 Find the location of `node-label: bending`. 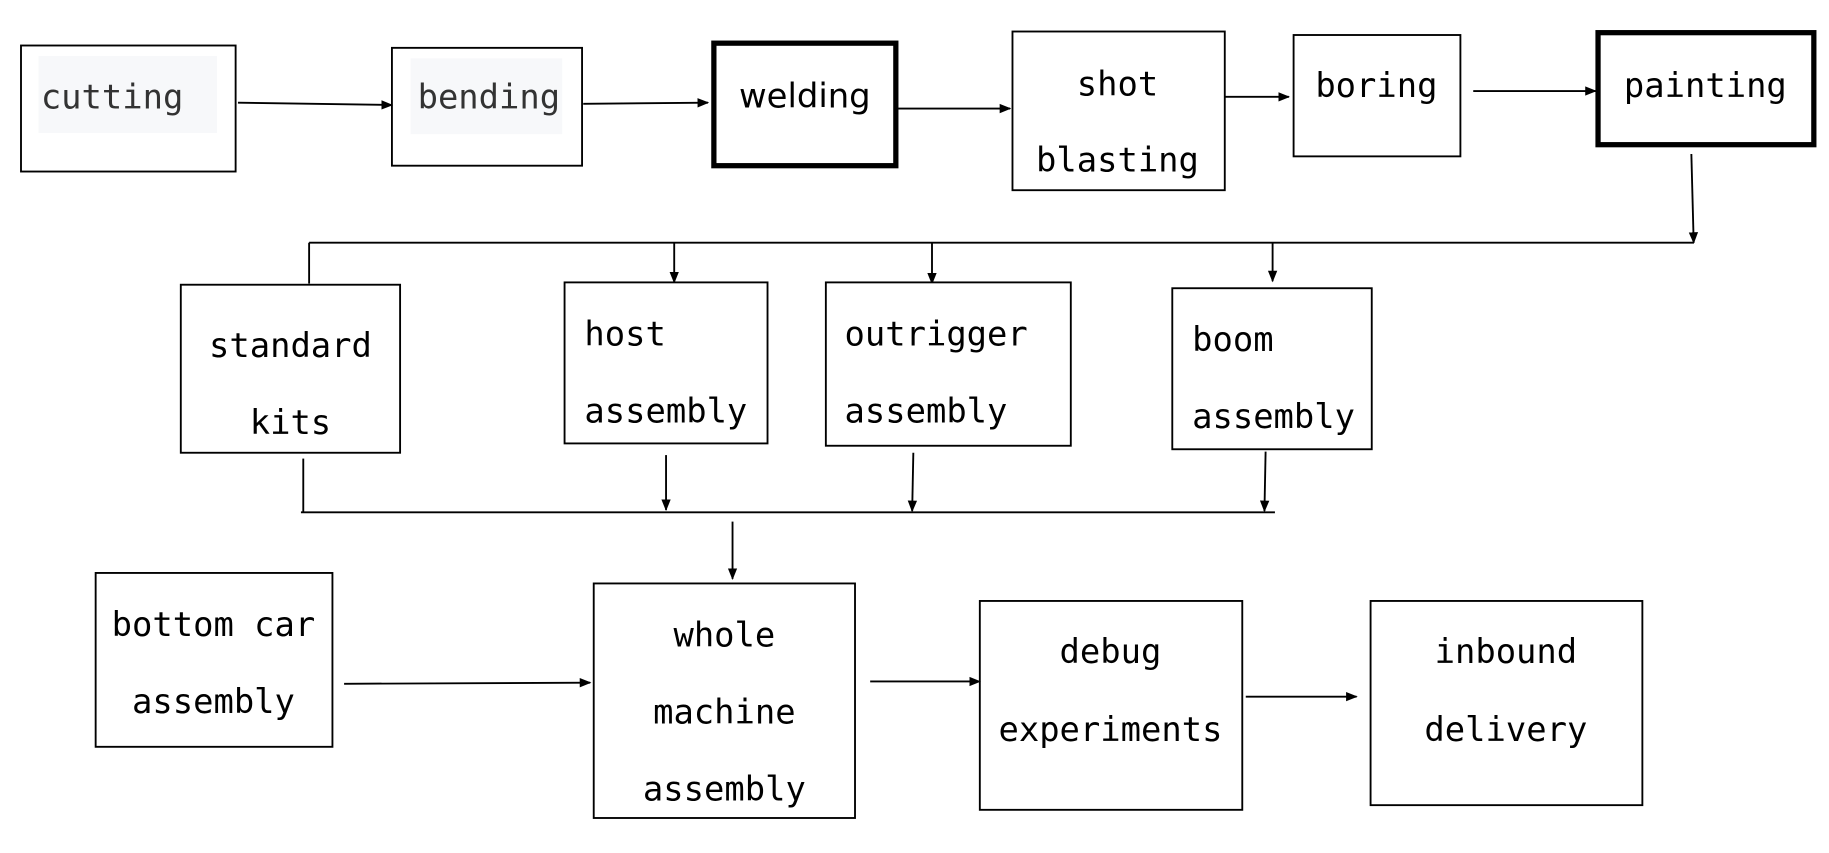

node-label: bending is located at coordinates (489, 97).